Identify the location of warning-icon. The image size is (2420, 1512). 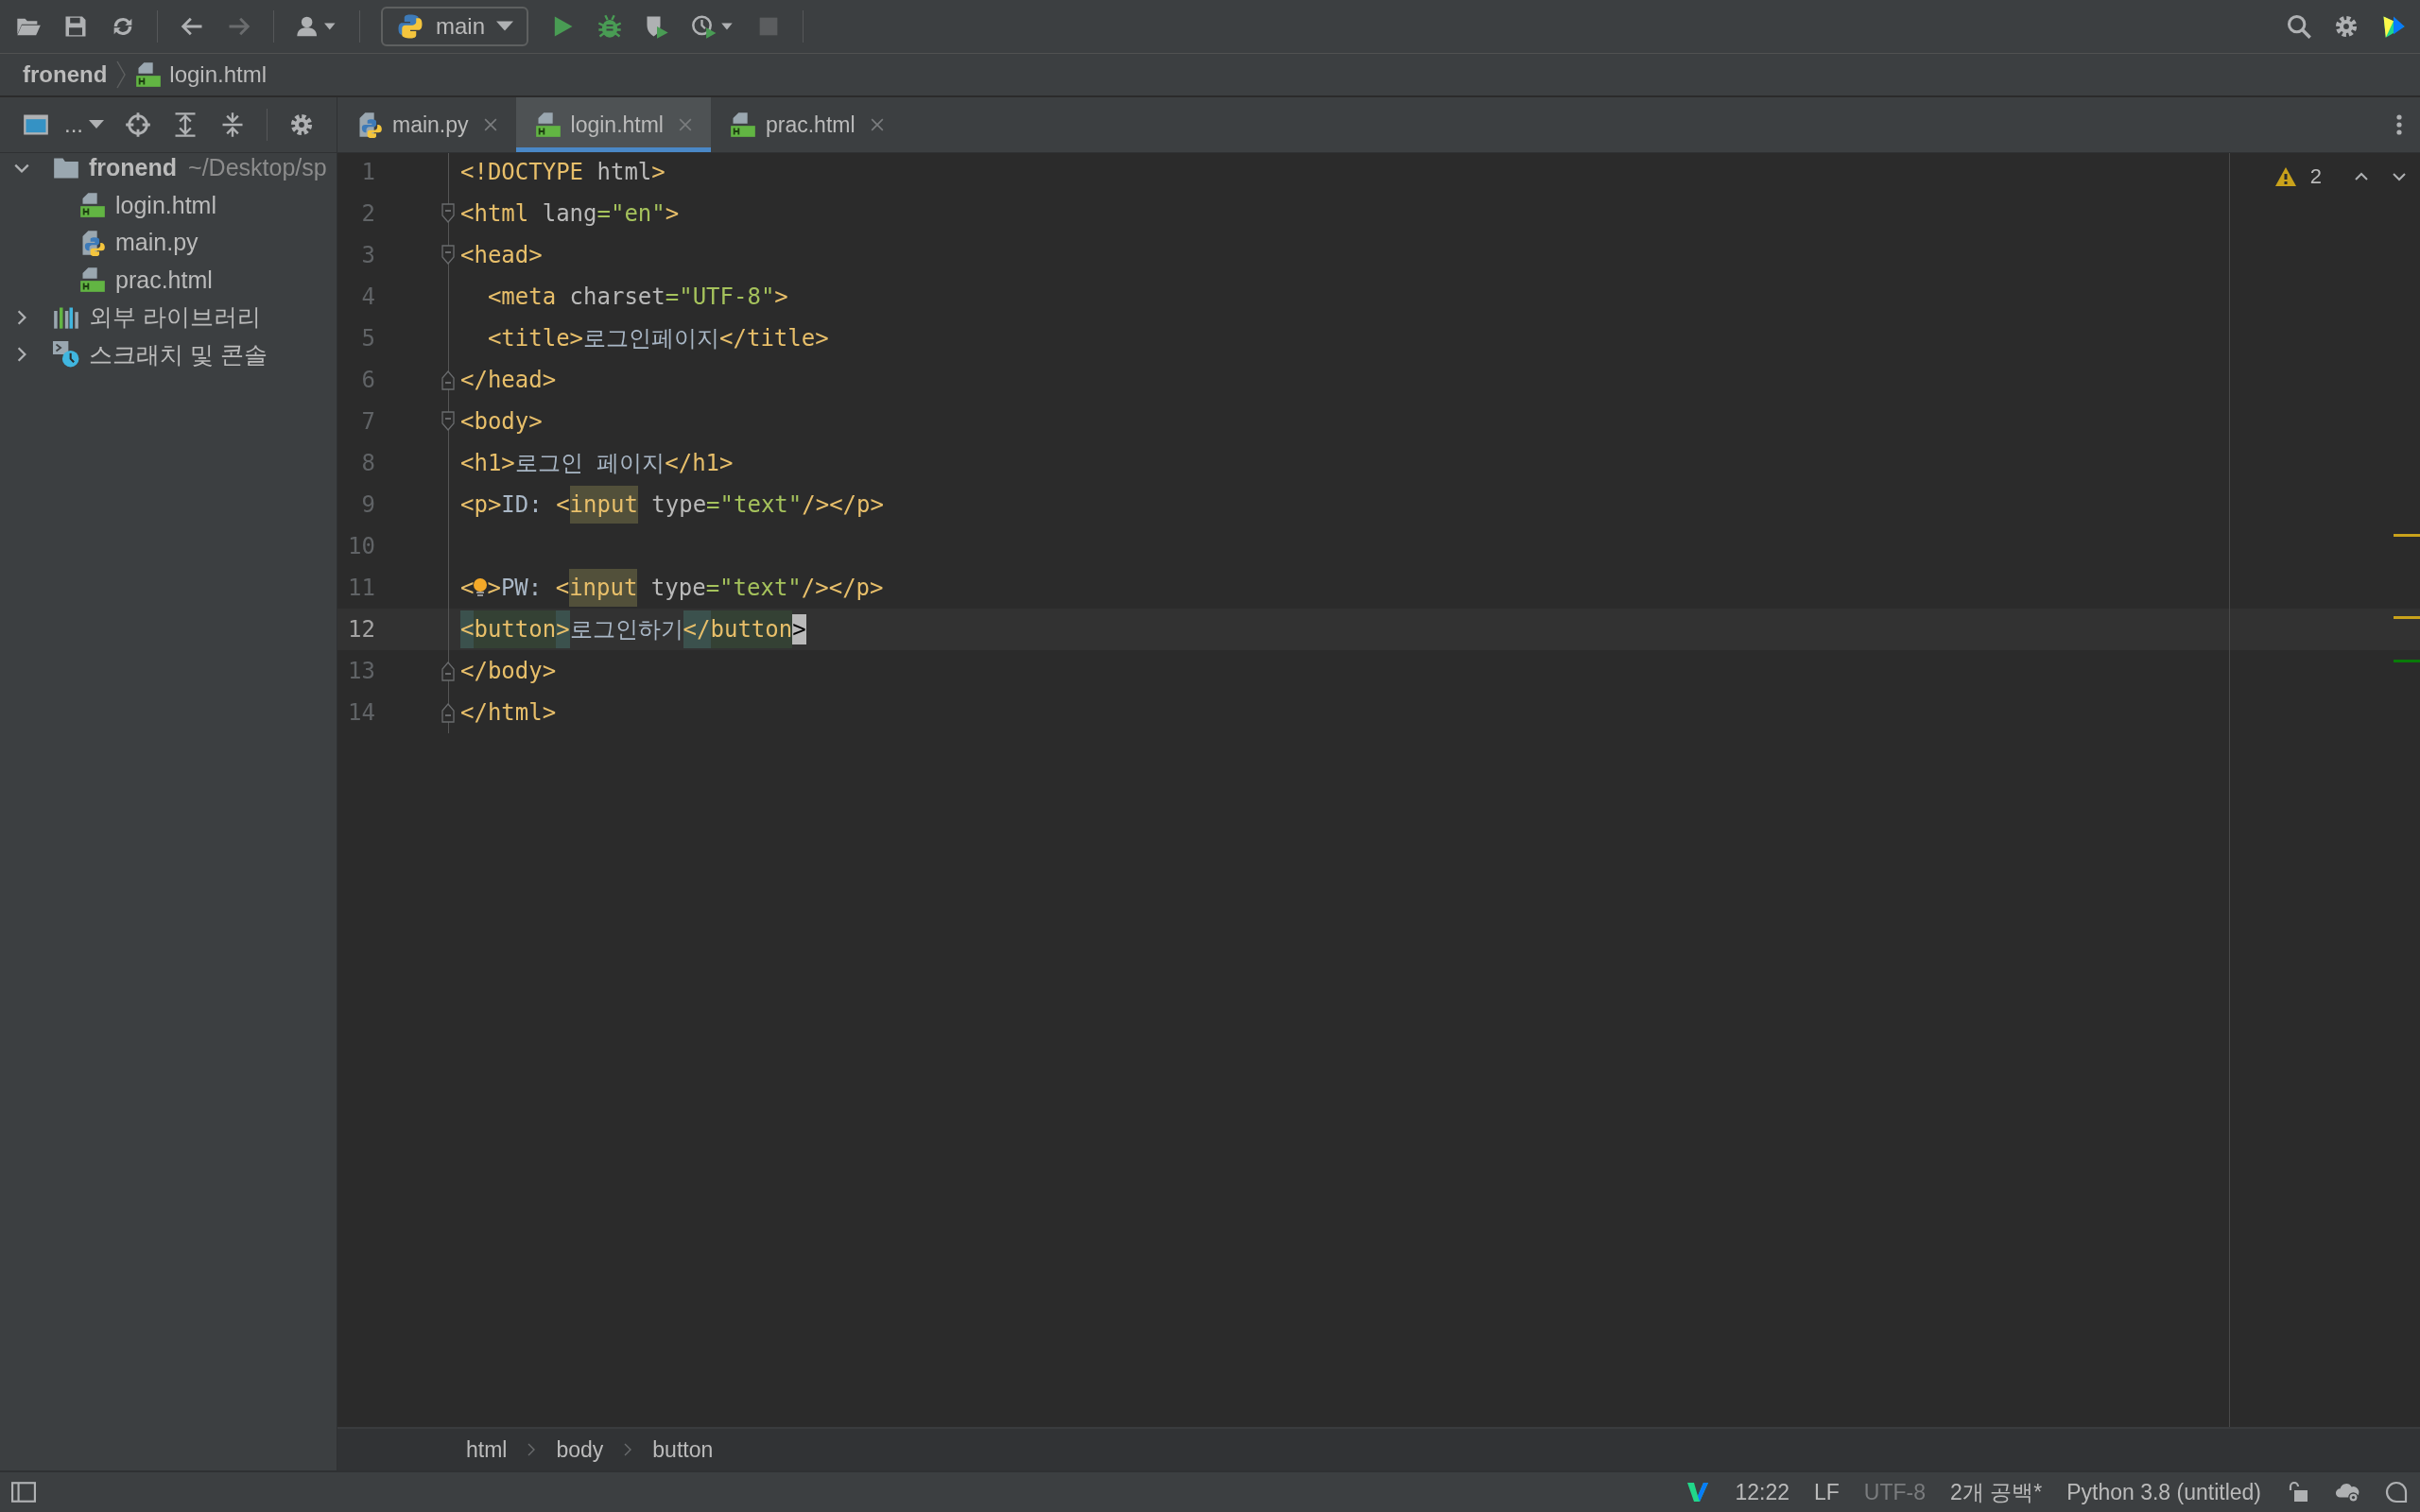
(2285, 176).